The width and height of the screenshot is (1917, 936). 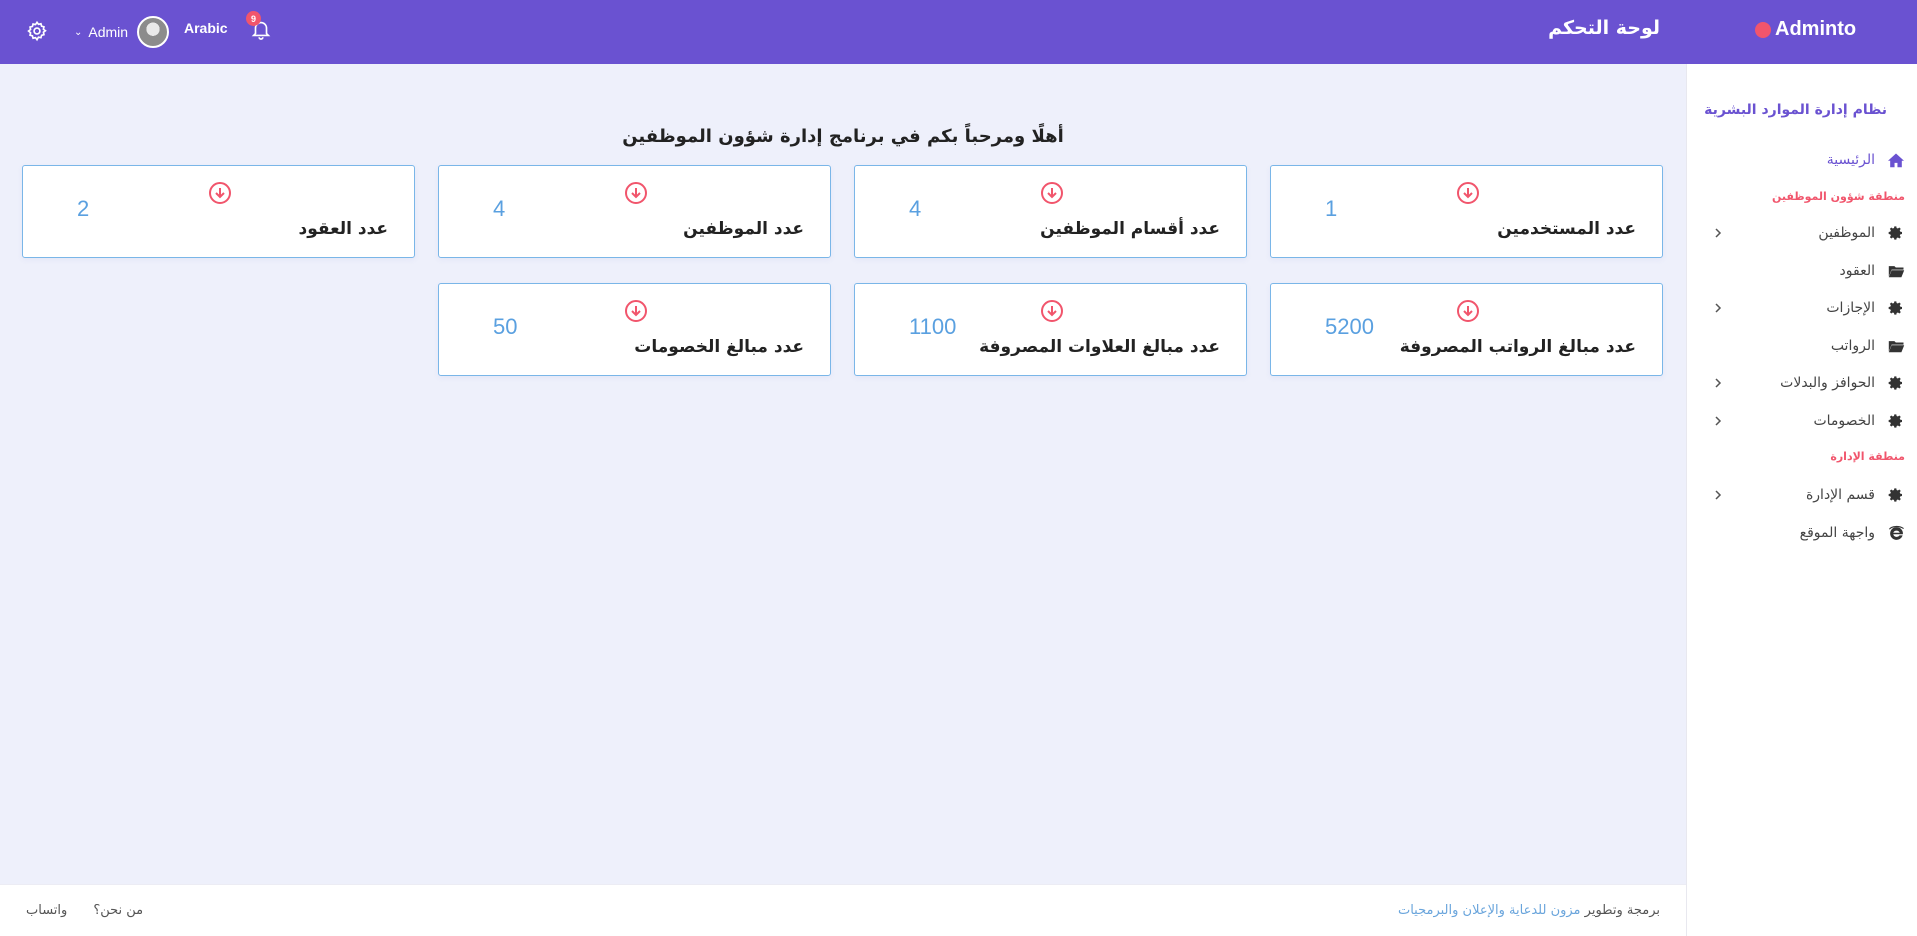 What do you see at coordinates (505, 326) in the screenshot?
I see `stat-value: 50` at bounding box center [505, 326].